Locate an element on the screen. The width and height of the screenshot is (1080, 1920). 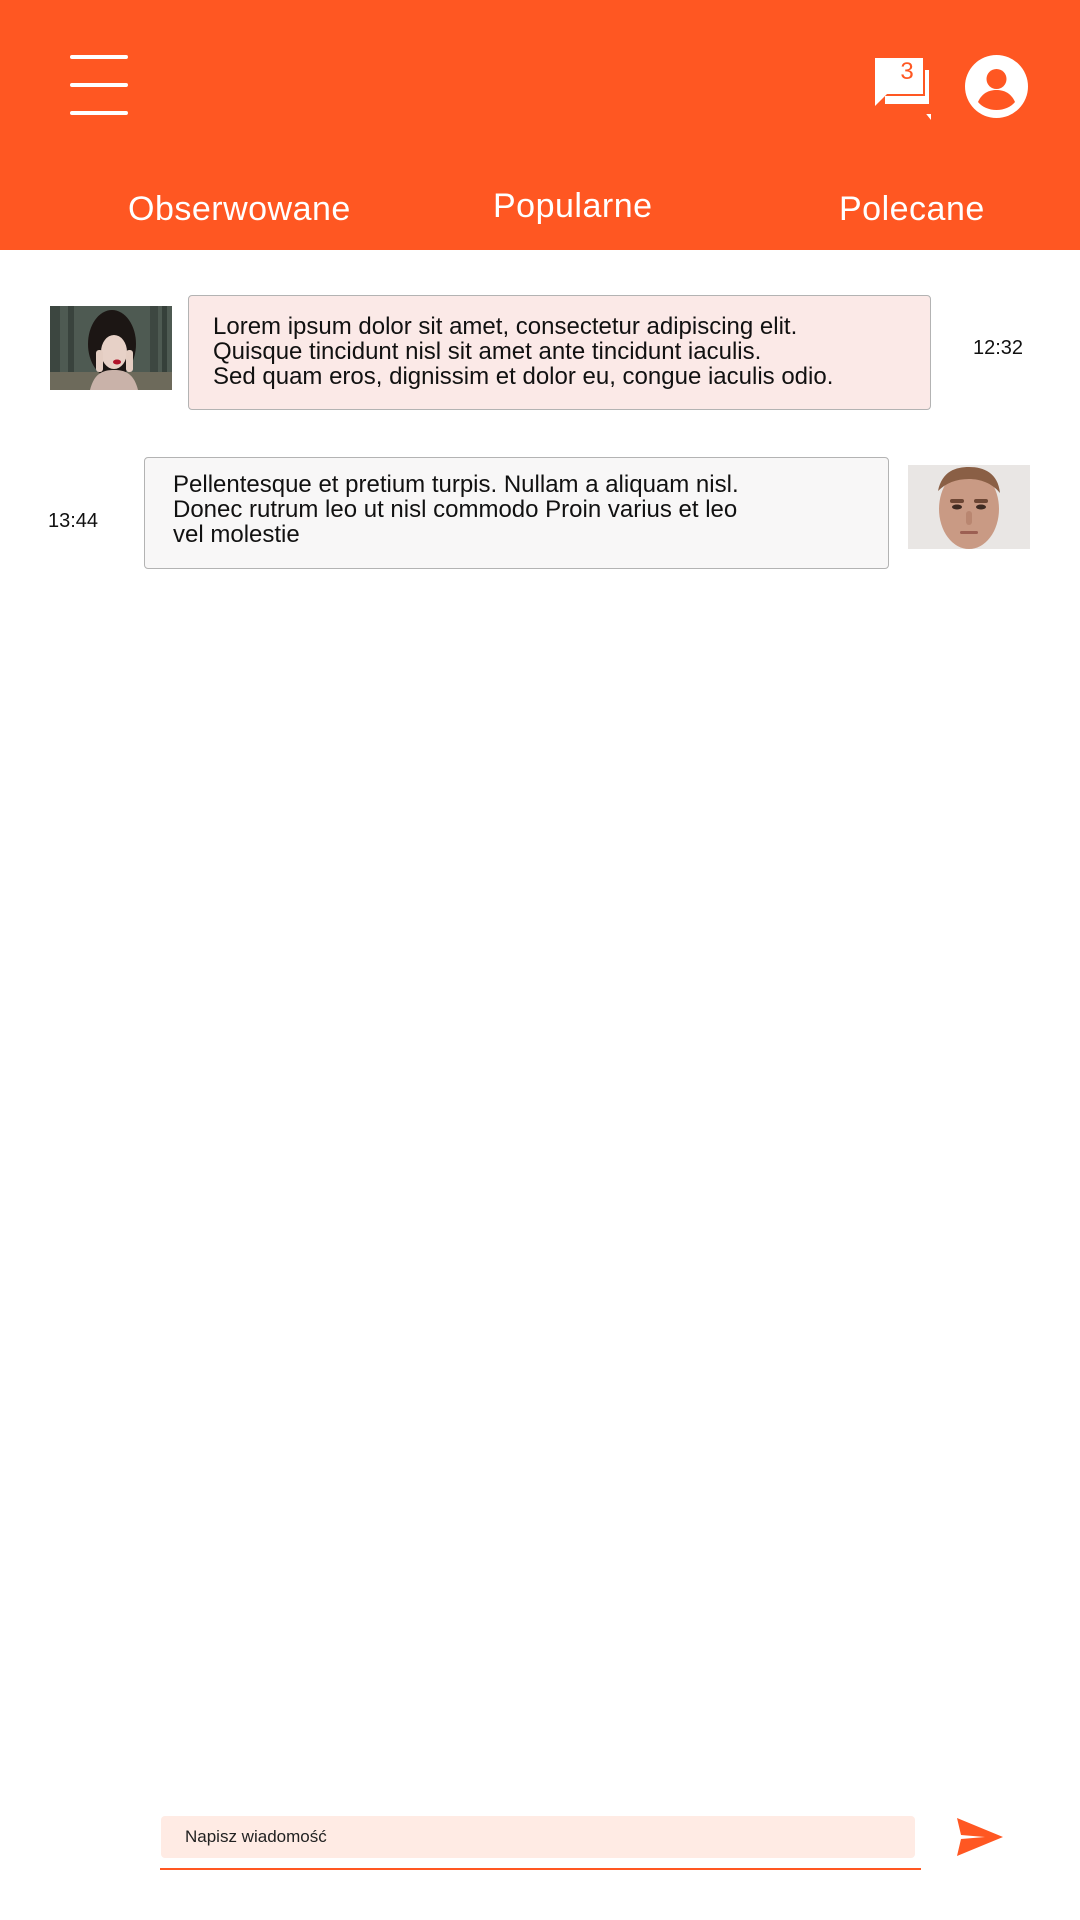
account-circle-icon is located at coordinates (996, 86).